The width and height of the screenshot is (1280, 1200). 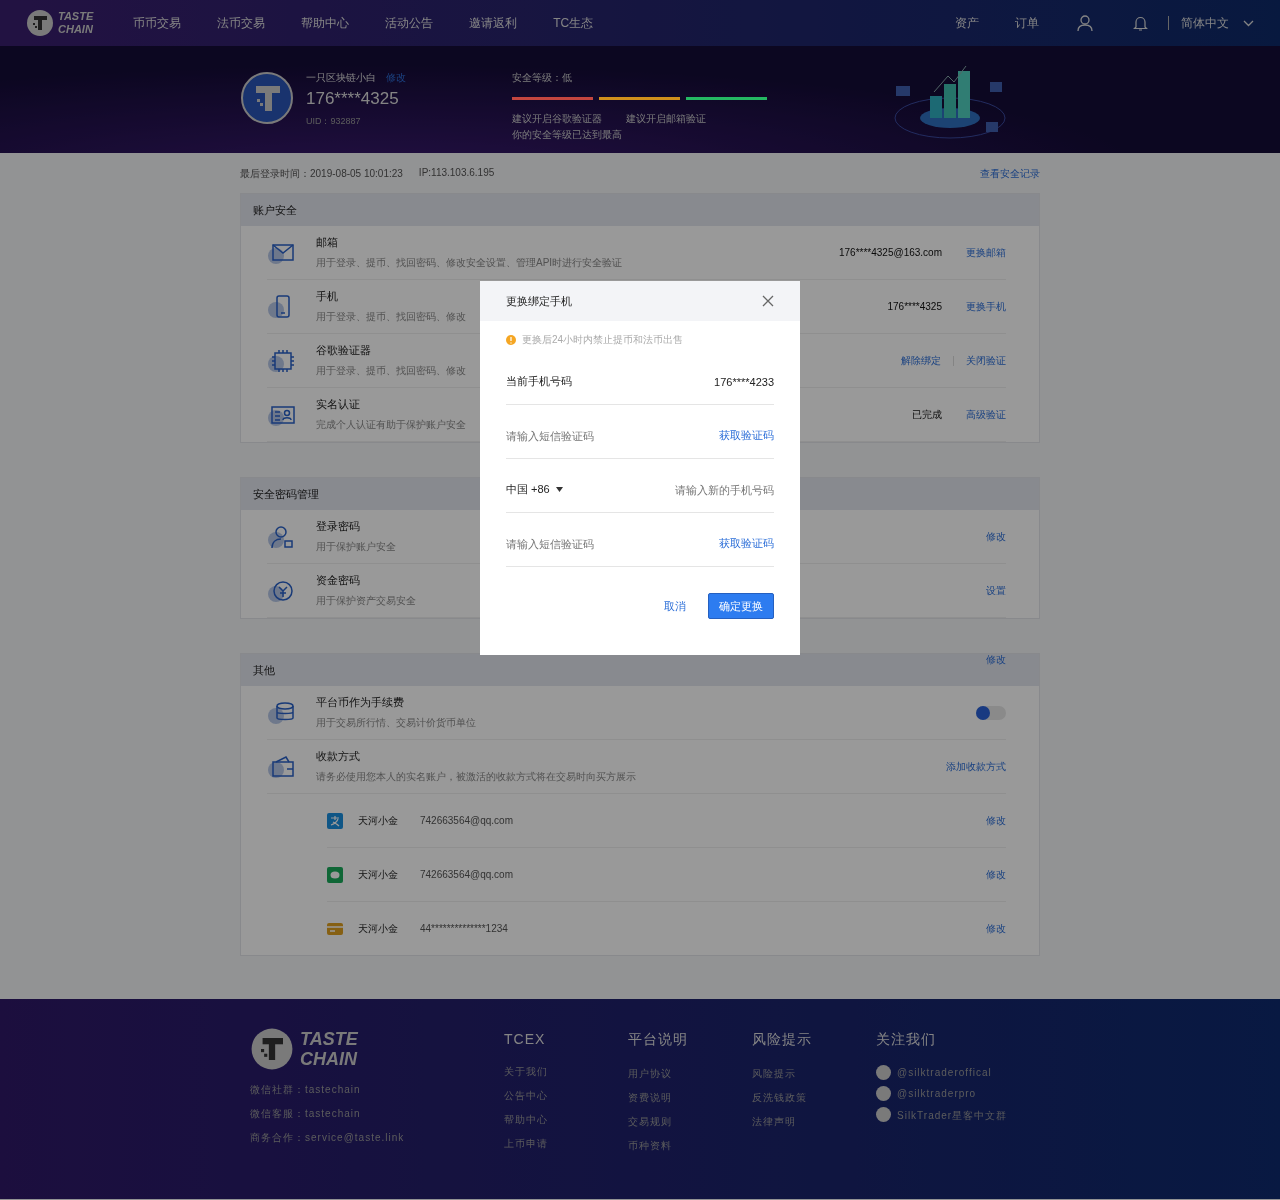 What do you see at coordinates (986, 252) in the screenshot?
I see `action-link: 更换邮箱` at bounding box center [986, 252].